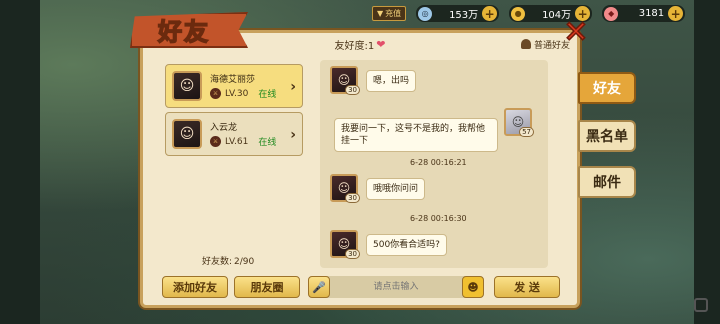  Describe the element at coordinates (525, 44) in the screenshot. I see `person-icon` at that location.